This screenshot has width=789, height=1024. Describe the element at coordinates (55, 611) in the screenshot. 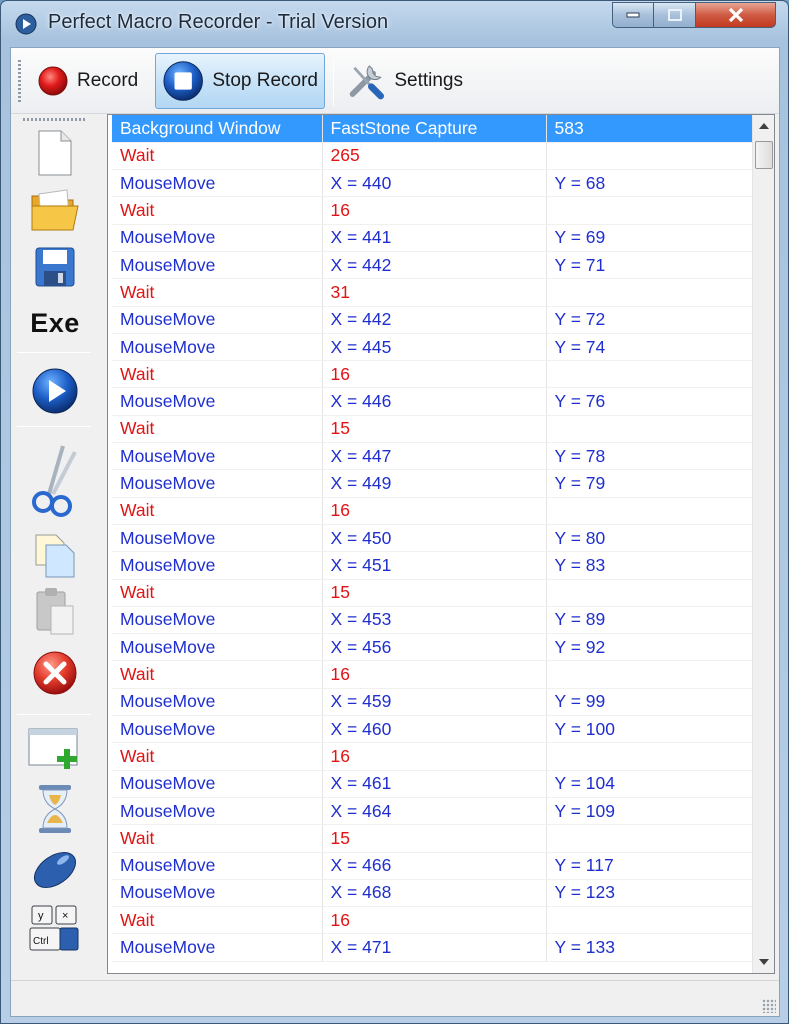

I see `paste-button` at that location.